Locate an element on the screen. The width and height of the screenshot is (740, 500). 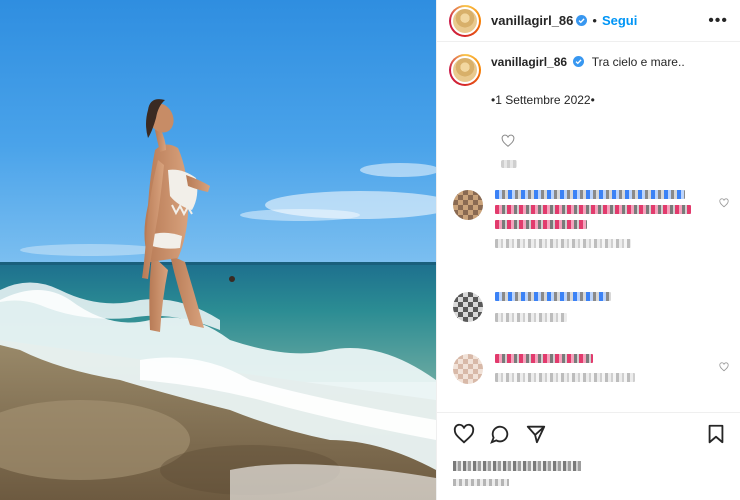
caption-like-row is located at coordinates (588, 128).